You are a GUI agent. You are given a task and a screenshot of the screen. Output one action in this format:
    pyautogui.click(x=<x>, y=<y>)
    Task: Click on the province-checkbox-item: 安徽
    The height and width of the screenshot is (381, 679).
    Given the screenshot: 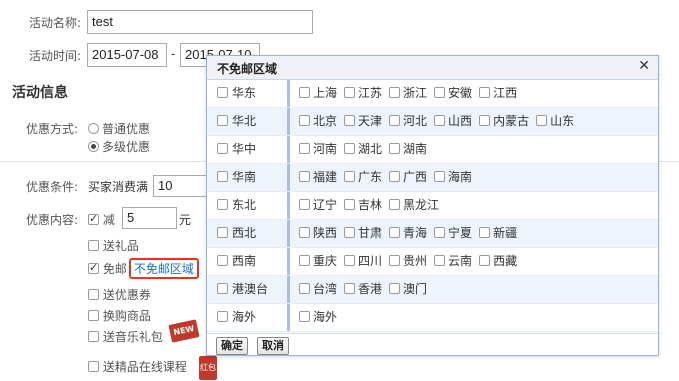 What is the action you would take?
    pyautogui.click(x=453, y=93)
    